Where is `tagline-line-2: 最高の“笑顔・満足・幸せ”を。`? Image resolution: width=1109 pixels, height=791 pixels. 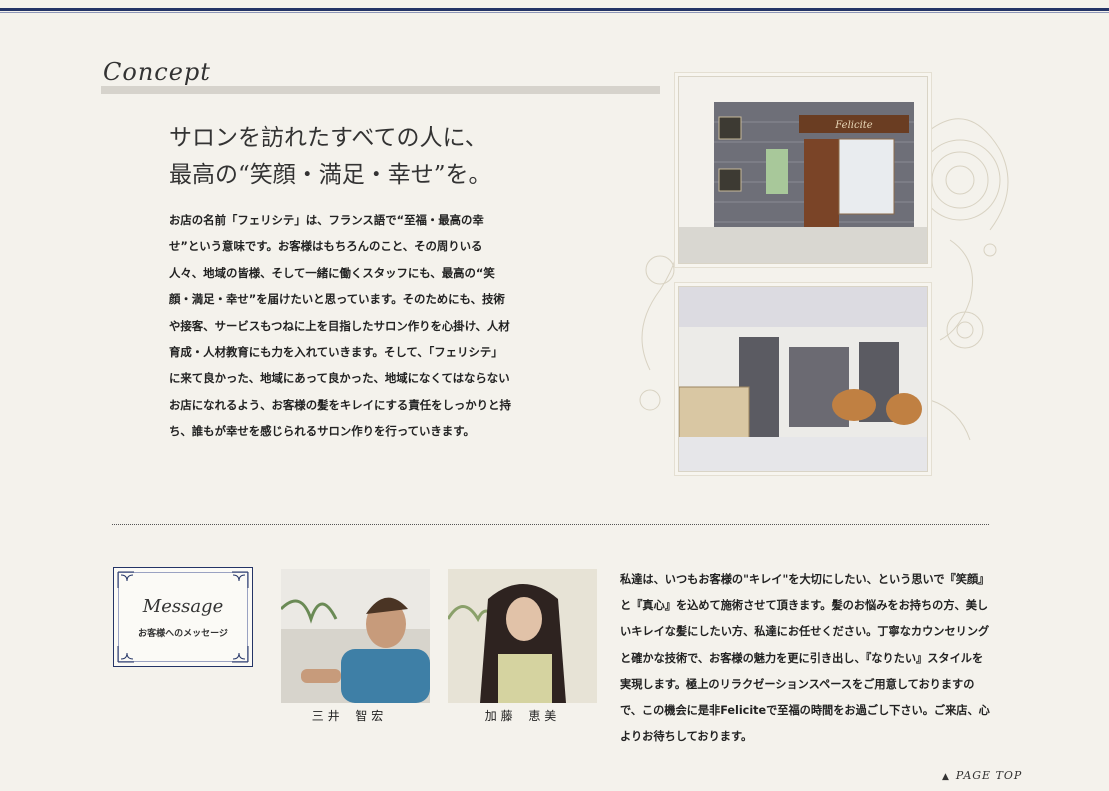
tagline-line-2: 最高の“笑顔・満足・幸せ”を。 is located at coordinates (330, 175).